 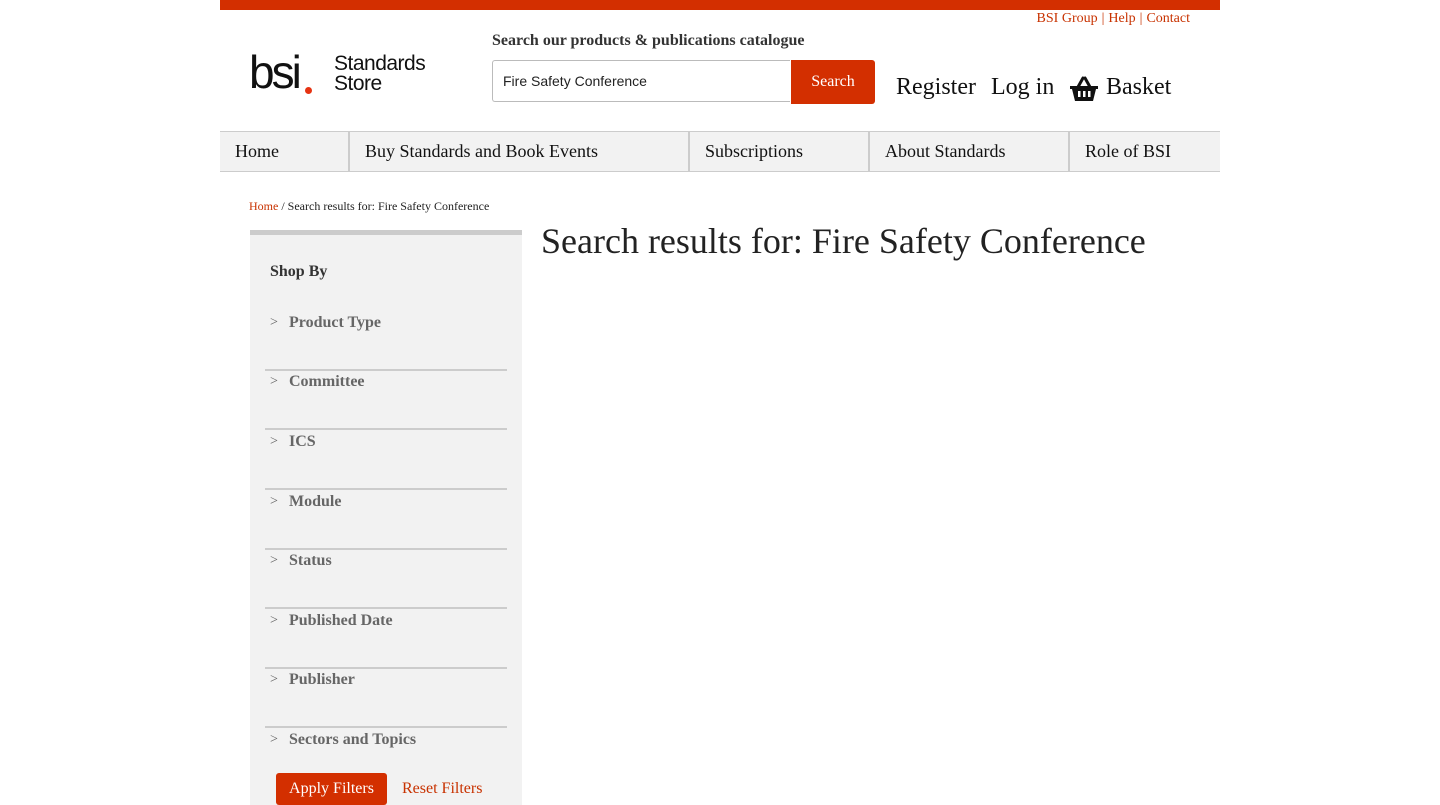 I want to click on nav-item-subscriptions: Subscriptions, so click(x=780, y=151).